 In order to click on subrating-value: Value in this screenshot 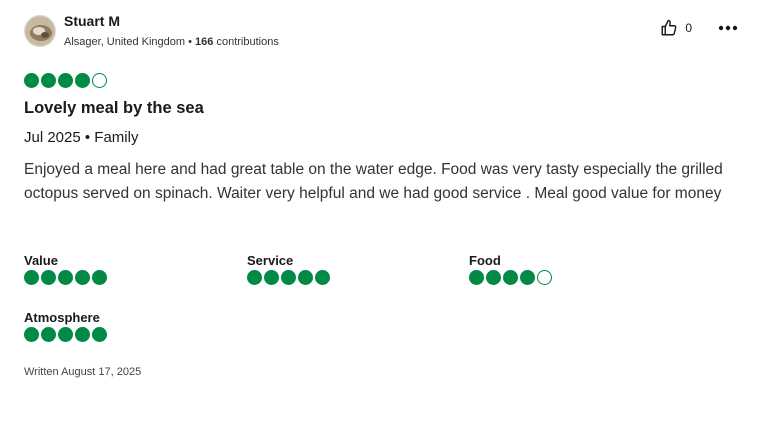, I will do `click(65, 269)`.